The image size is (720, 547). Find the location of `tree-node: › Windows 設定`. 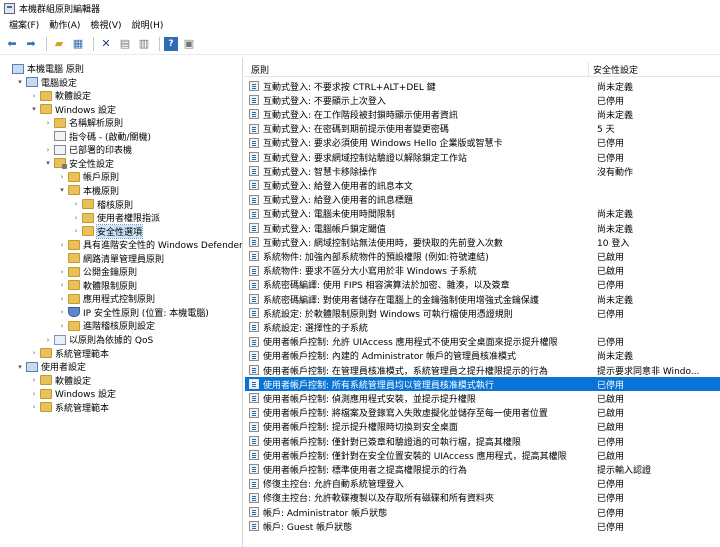

tree-node: › Windows 設定 is located at coordinates (73, 393).